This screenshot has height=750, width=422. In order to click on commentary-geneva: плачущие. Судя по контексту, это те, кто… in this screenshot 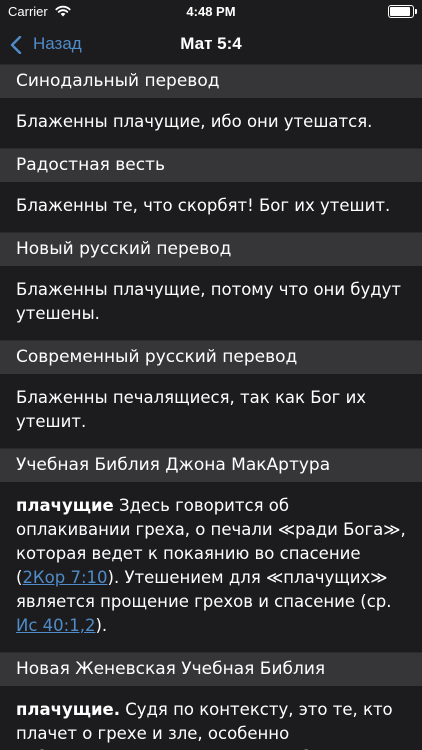, I will do `click(211, 718)`.